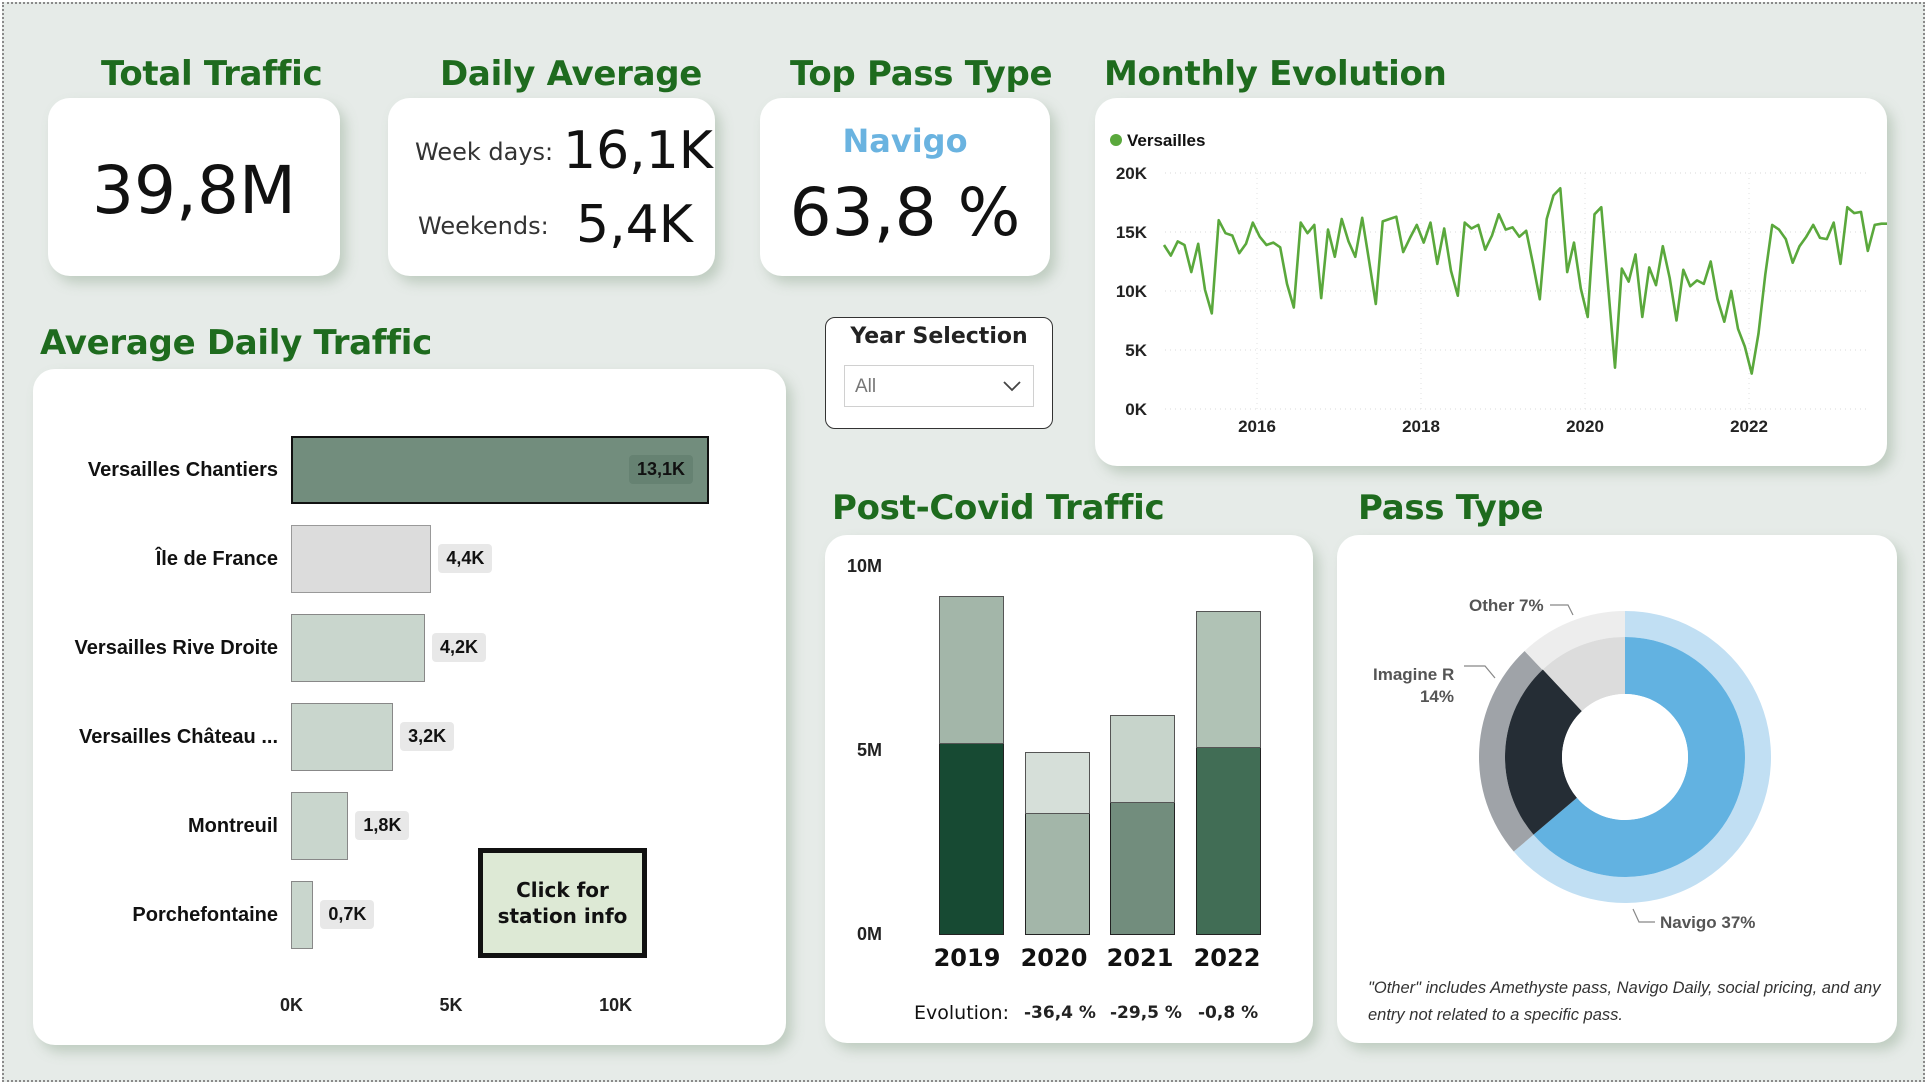 Image resolution: width=1929 pixels, height=1088 pixels. Describe the element at coordinates (1054, 958) in the screenshot. I see `year-label-2020: 2020` at that location.